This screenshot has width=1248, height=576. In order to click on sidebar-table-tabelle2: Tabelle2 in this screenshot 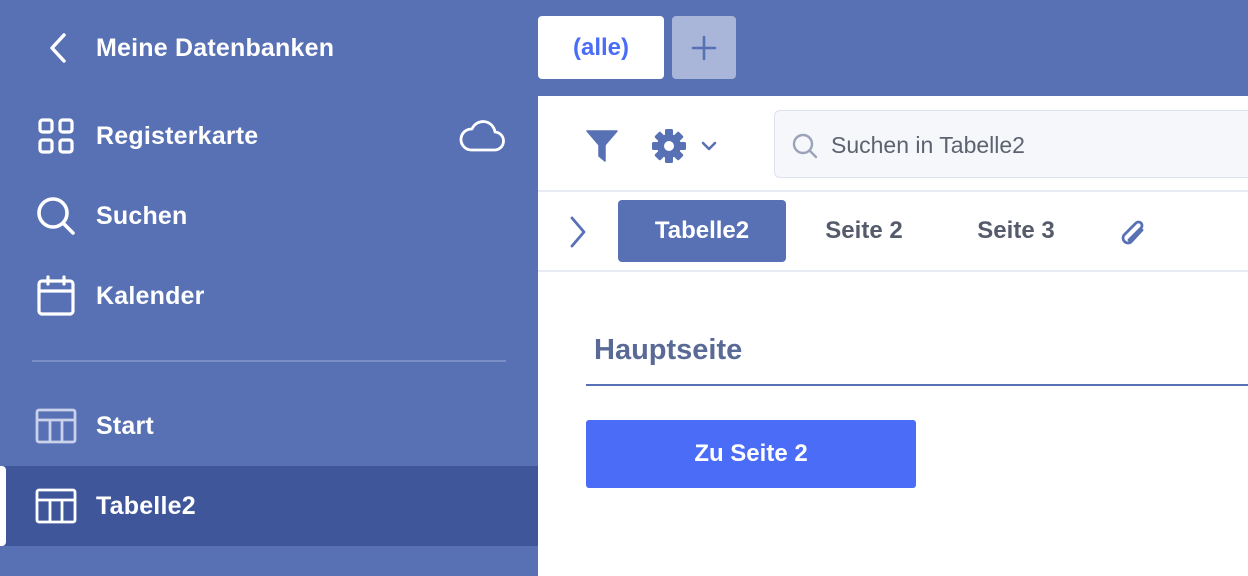, I will do `click(269, 506)`.